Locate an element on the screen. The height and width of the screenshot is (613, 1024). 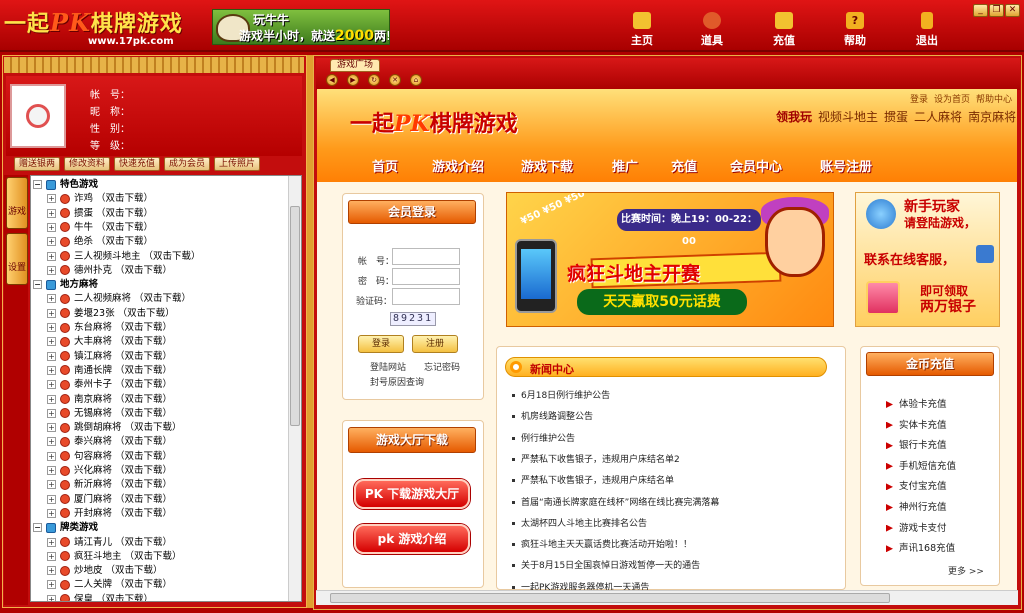
password-input is located at coordinates (426, 276).